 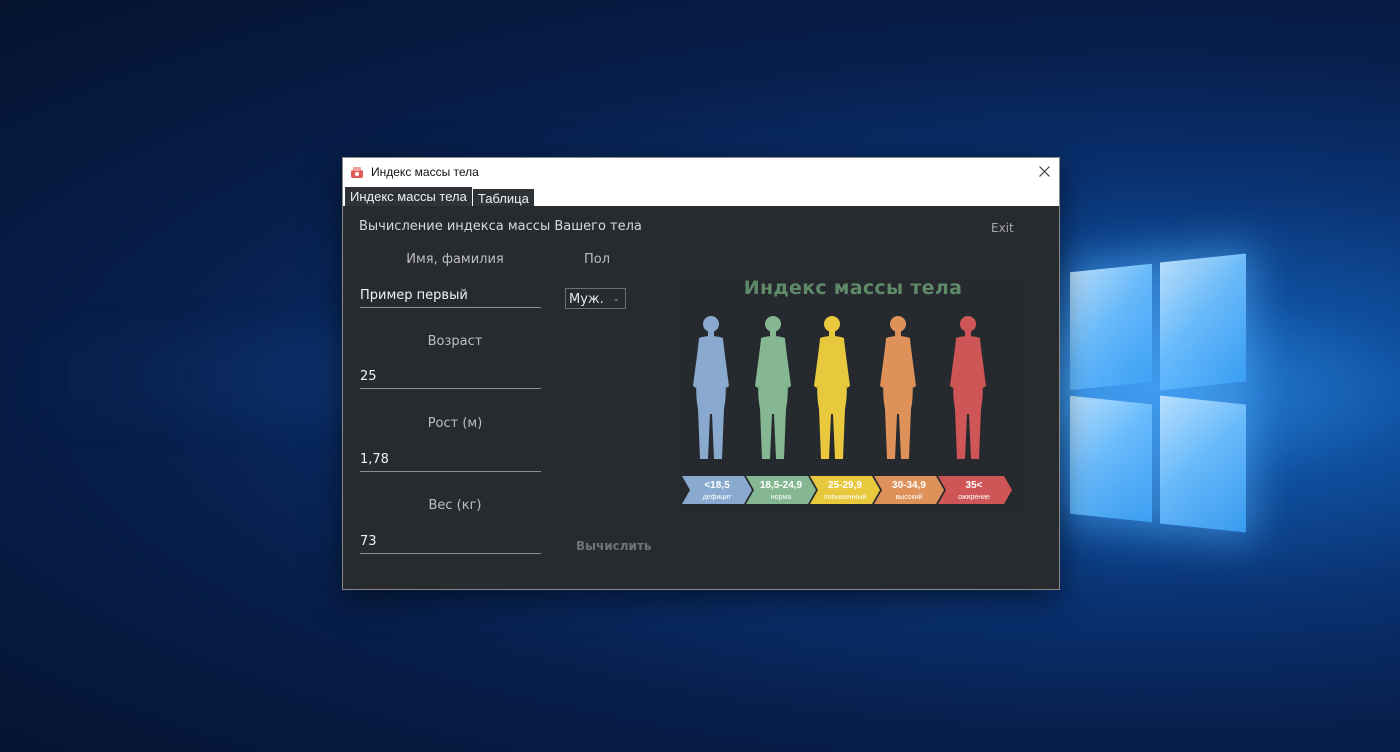 What do you see at coordinates (616, 299) in the screenshot?
I see `chevron-down-icon: ⌄` at bounding box center [616, 299].